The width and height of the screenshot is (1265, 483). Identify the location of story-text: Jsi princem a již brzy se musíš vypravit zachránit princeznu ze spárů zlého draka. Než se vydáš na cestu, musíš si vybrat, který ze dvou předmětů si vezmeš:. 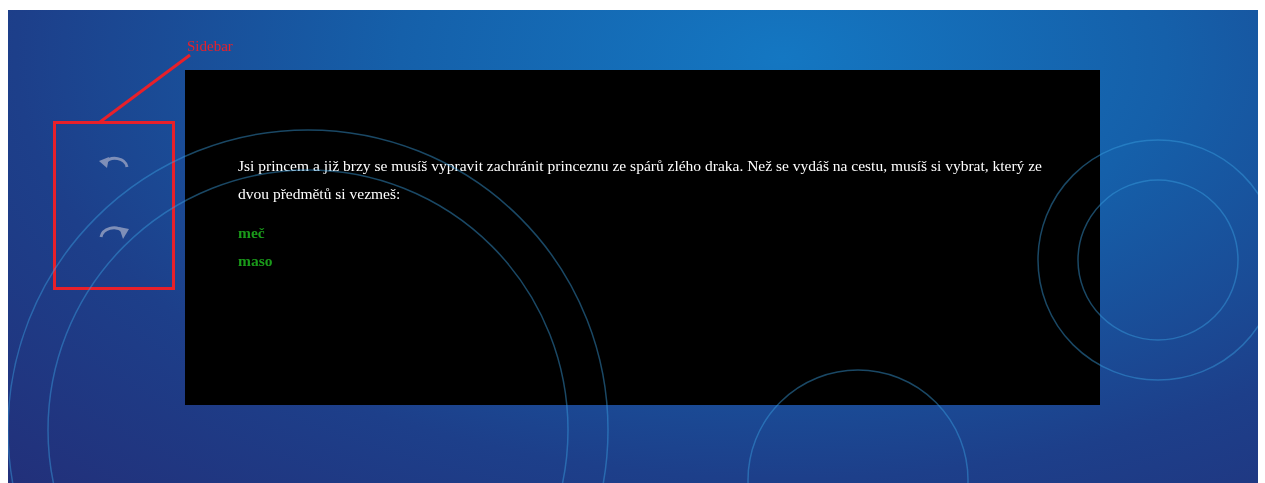
(640, 180).